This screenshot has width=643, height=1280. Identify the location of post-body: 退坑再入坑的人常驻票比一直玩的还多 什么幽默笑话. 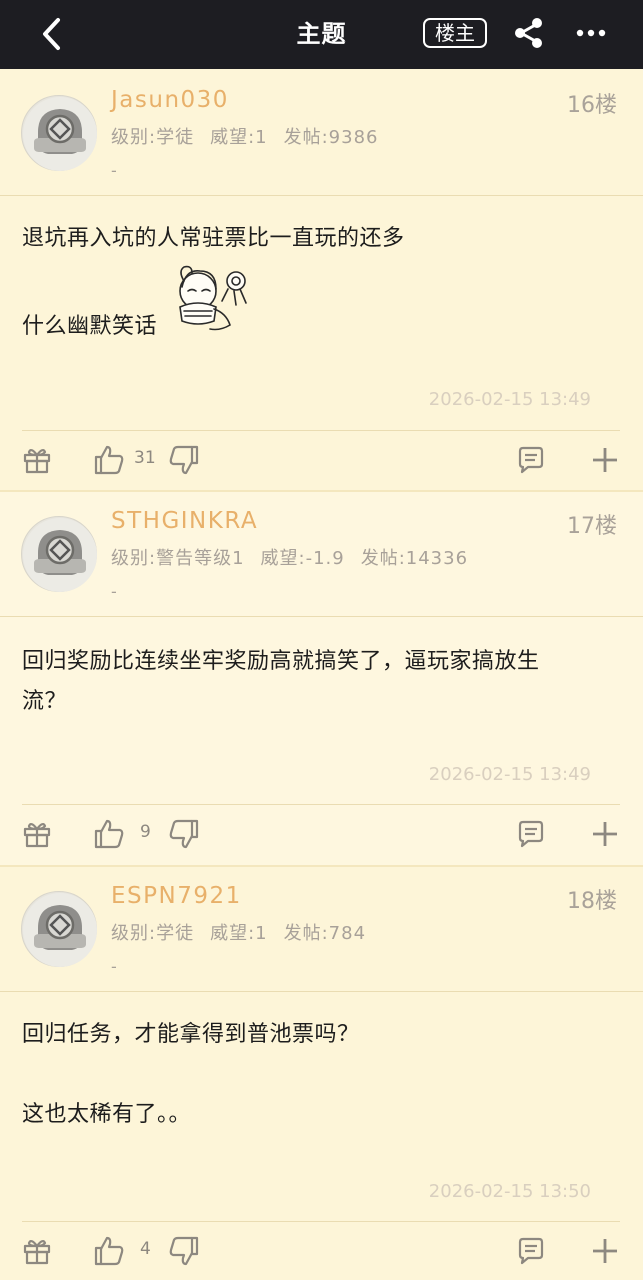
(322, 283).